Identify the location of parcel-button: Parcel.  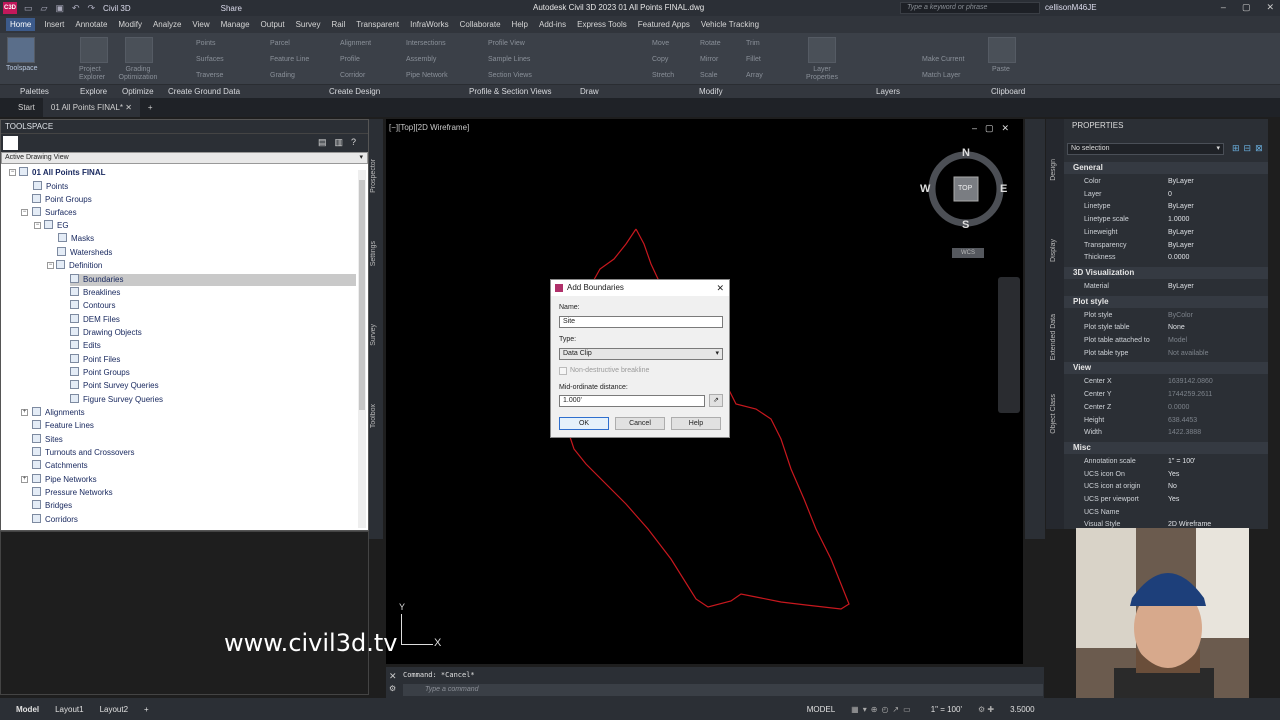
(280, 43).